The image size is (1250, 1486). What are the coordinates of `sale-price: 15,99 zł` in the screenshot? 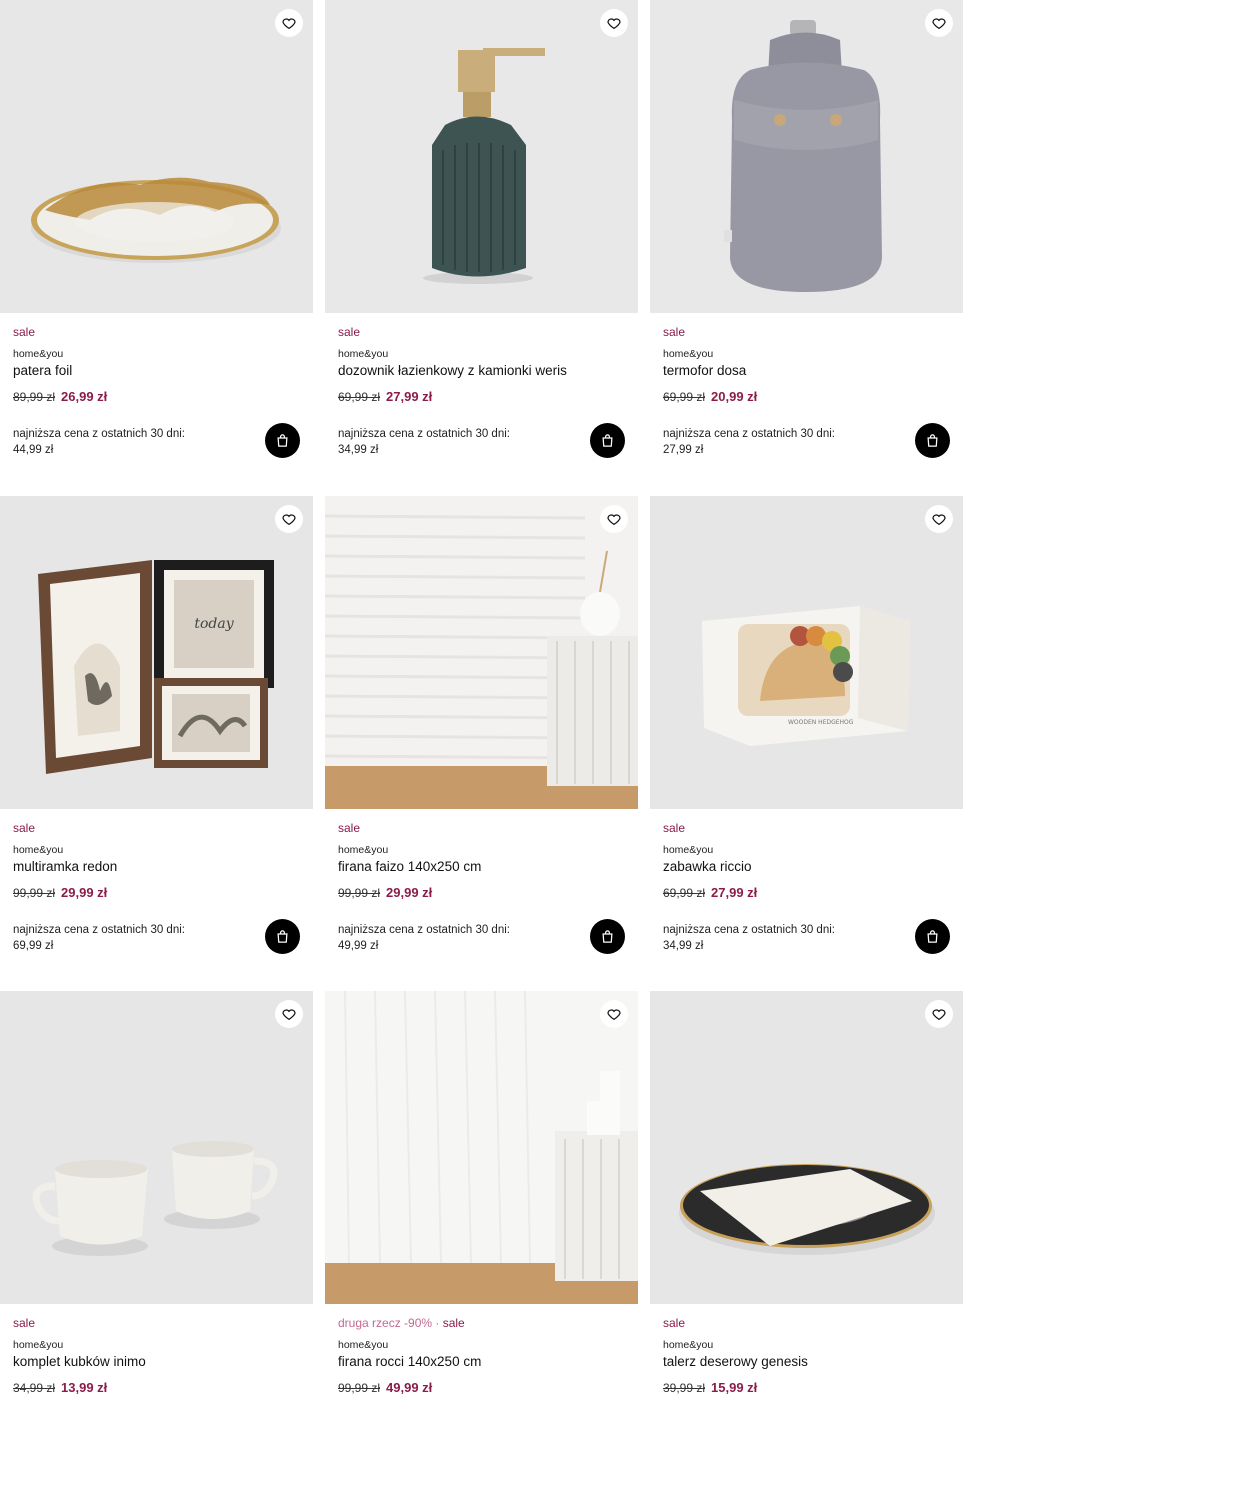 It's located at (734, 1387).